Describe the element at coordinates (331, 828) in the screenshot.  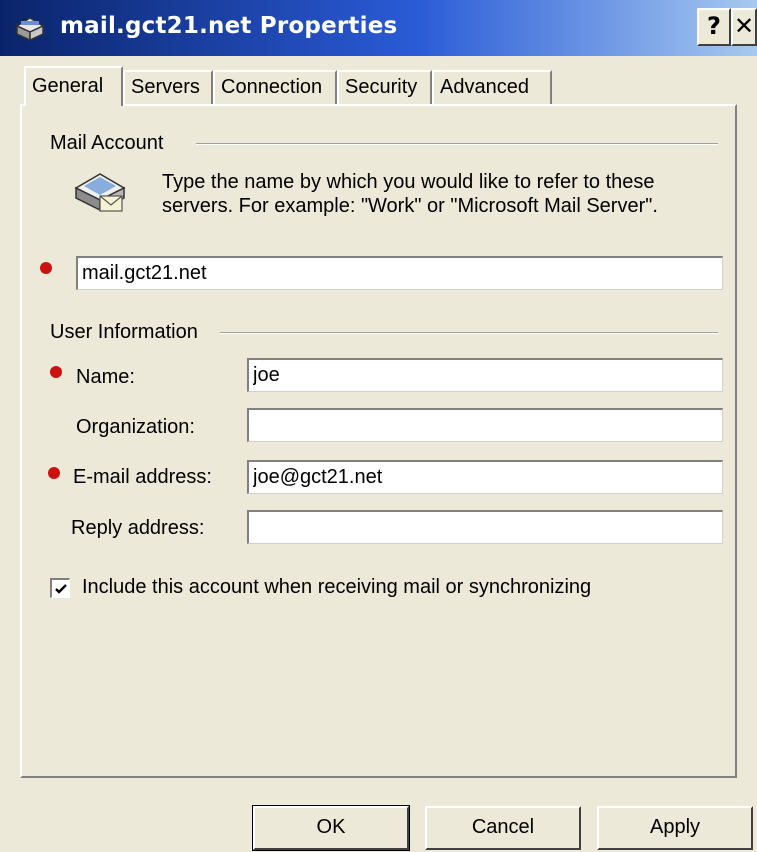
I see `ok-button: OK` at that location.